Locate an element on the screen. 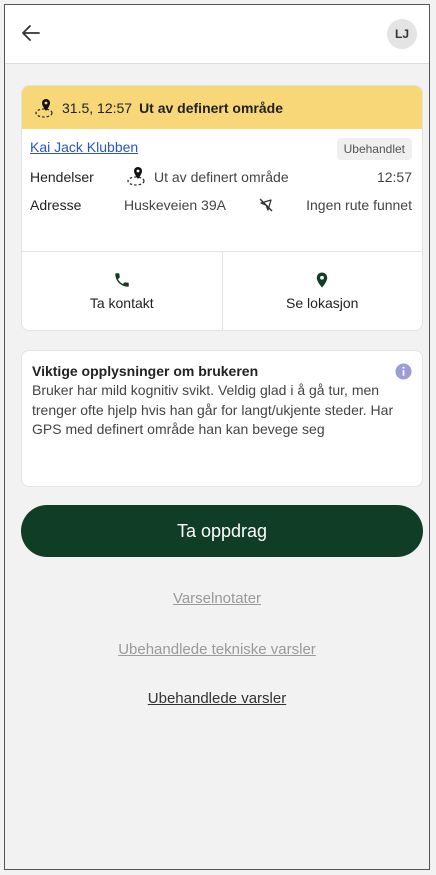 This screenshot has height=875, width=436. see-location-button: Se lokasjon is located at coordinates (322, 291).